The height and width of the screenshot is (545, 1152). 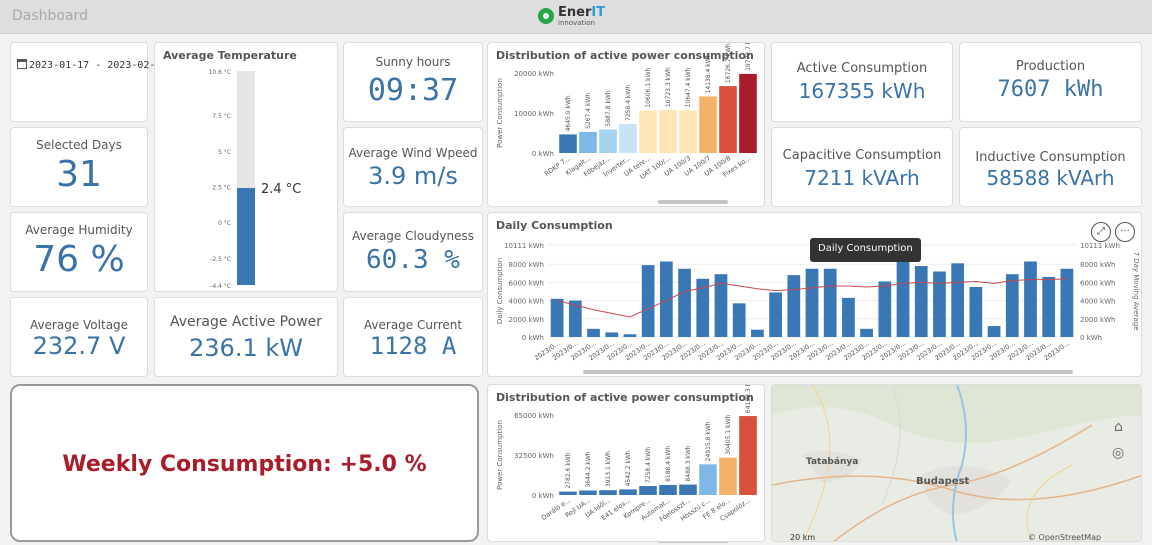 What do you see at coordinates (648, 87) in the screenshot?
I see `dist1-value-label: 10606.1 kWh` at bounding box center [648, 87].